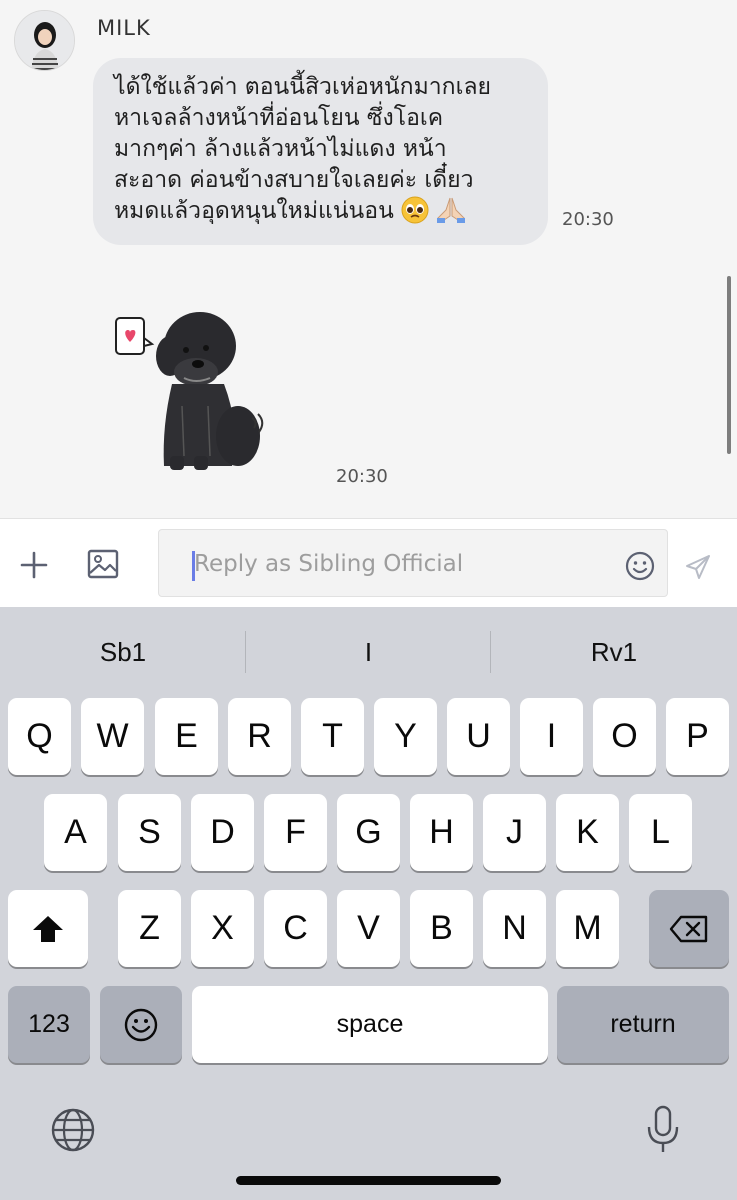 The width and height of the screenshot is (737, 1200). I want to click on suggestion-bar: Sb1 I Rv1, so click(368, 652).